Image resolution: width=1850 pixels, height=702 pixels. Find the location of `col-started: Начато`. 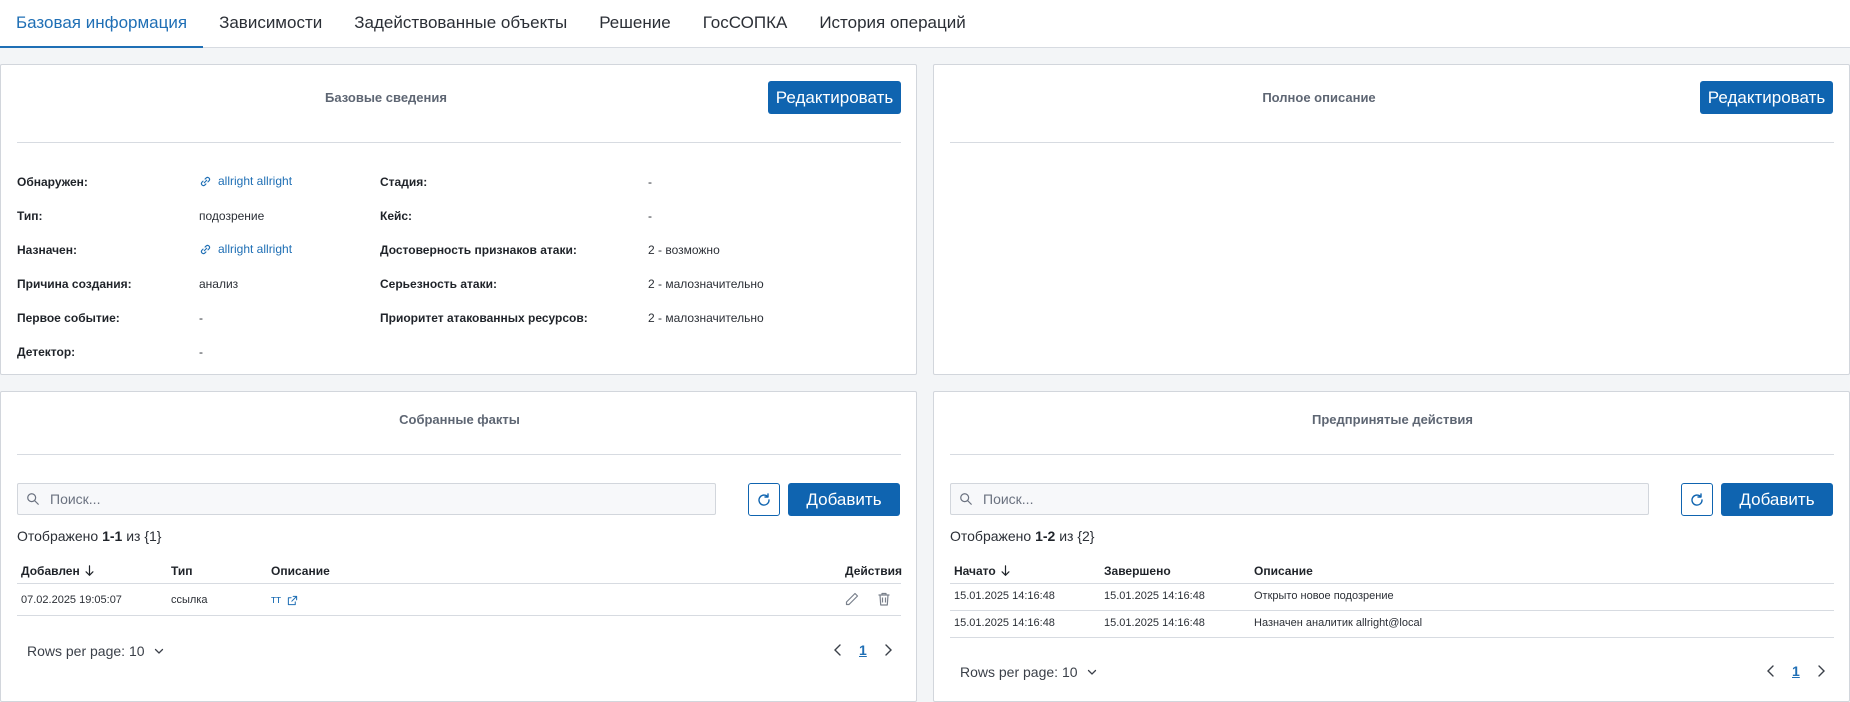

col-started: Начато is located at coordinates (982, 571).